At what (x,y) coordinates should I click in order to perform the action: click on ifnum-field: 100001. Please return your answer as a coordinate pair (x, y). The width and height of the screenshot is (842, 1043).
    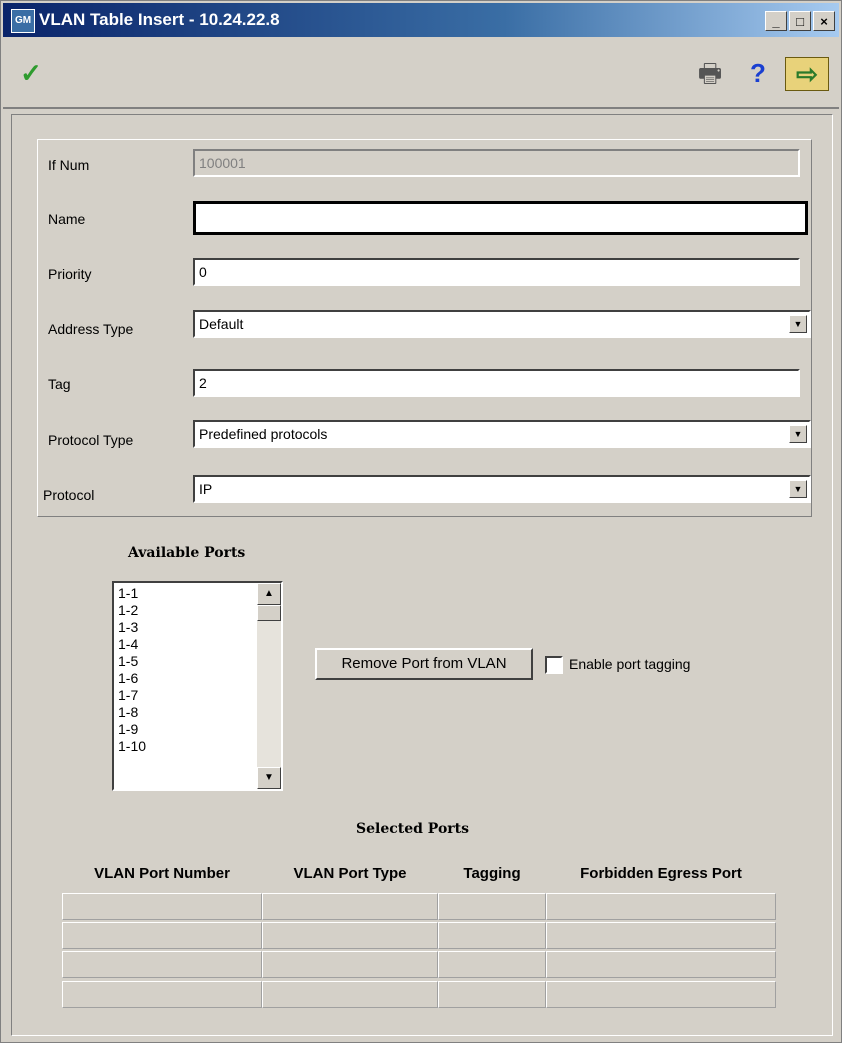
    Looking at the image, I should click on (496, 163).